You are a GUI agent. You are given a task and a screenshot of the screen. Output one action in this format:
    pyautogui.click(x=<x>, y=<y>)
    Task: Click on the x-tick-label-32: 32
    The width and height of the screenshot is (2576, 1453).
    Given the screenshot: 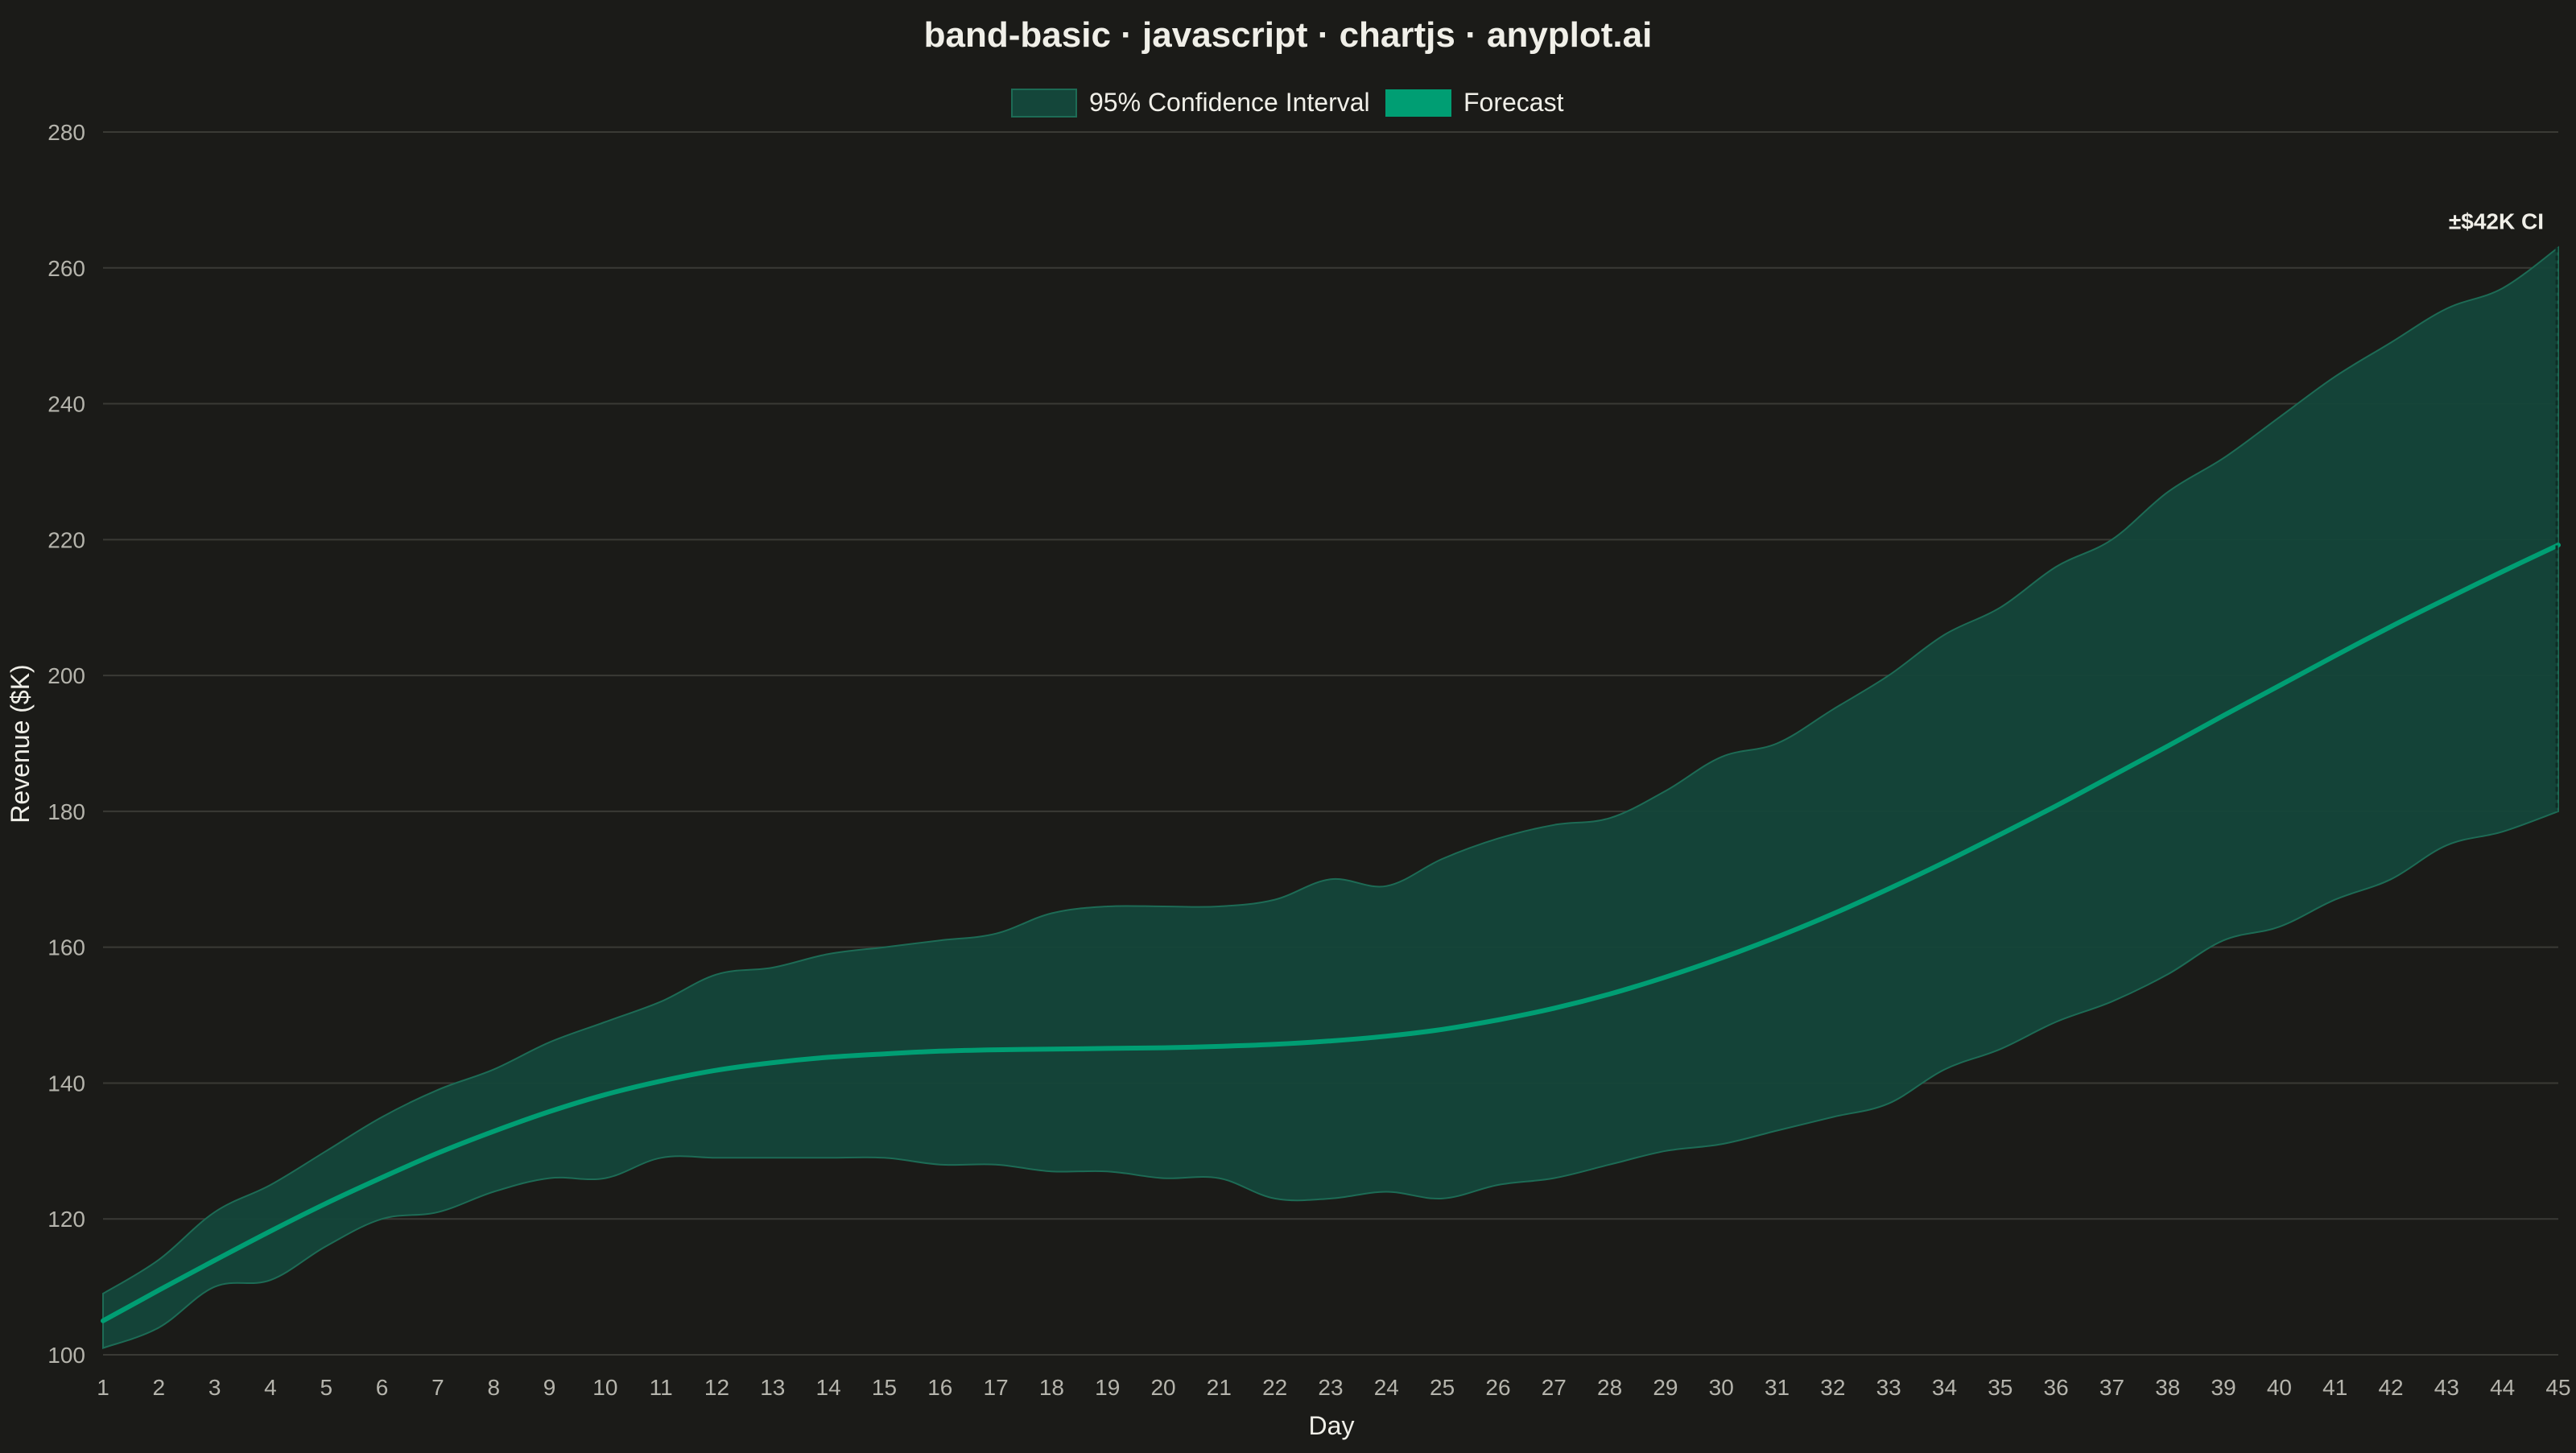 What is the action you would take?
    pyautogui.click(x=1832, y=1387)
    